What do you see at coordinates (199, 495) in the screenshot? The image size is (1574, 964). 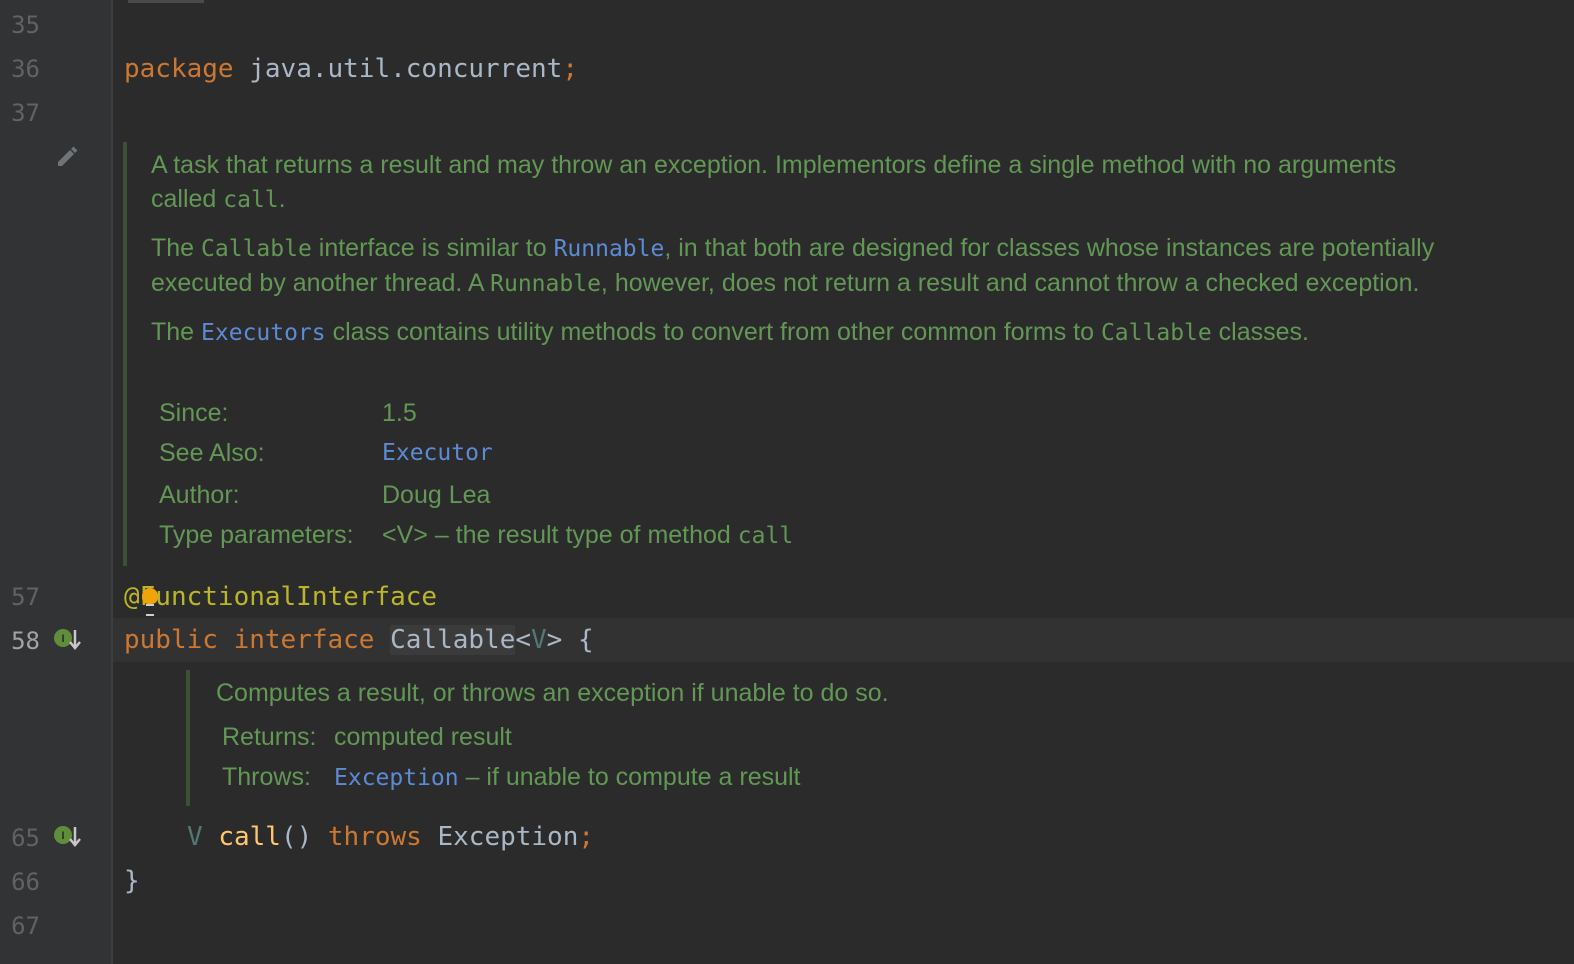 I see `tag-label: Author:` at bounding box center [199, 495].